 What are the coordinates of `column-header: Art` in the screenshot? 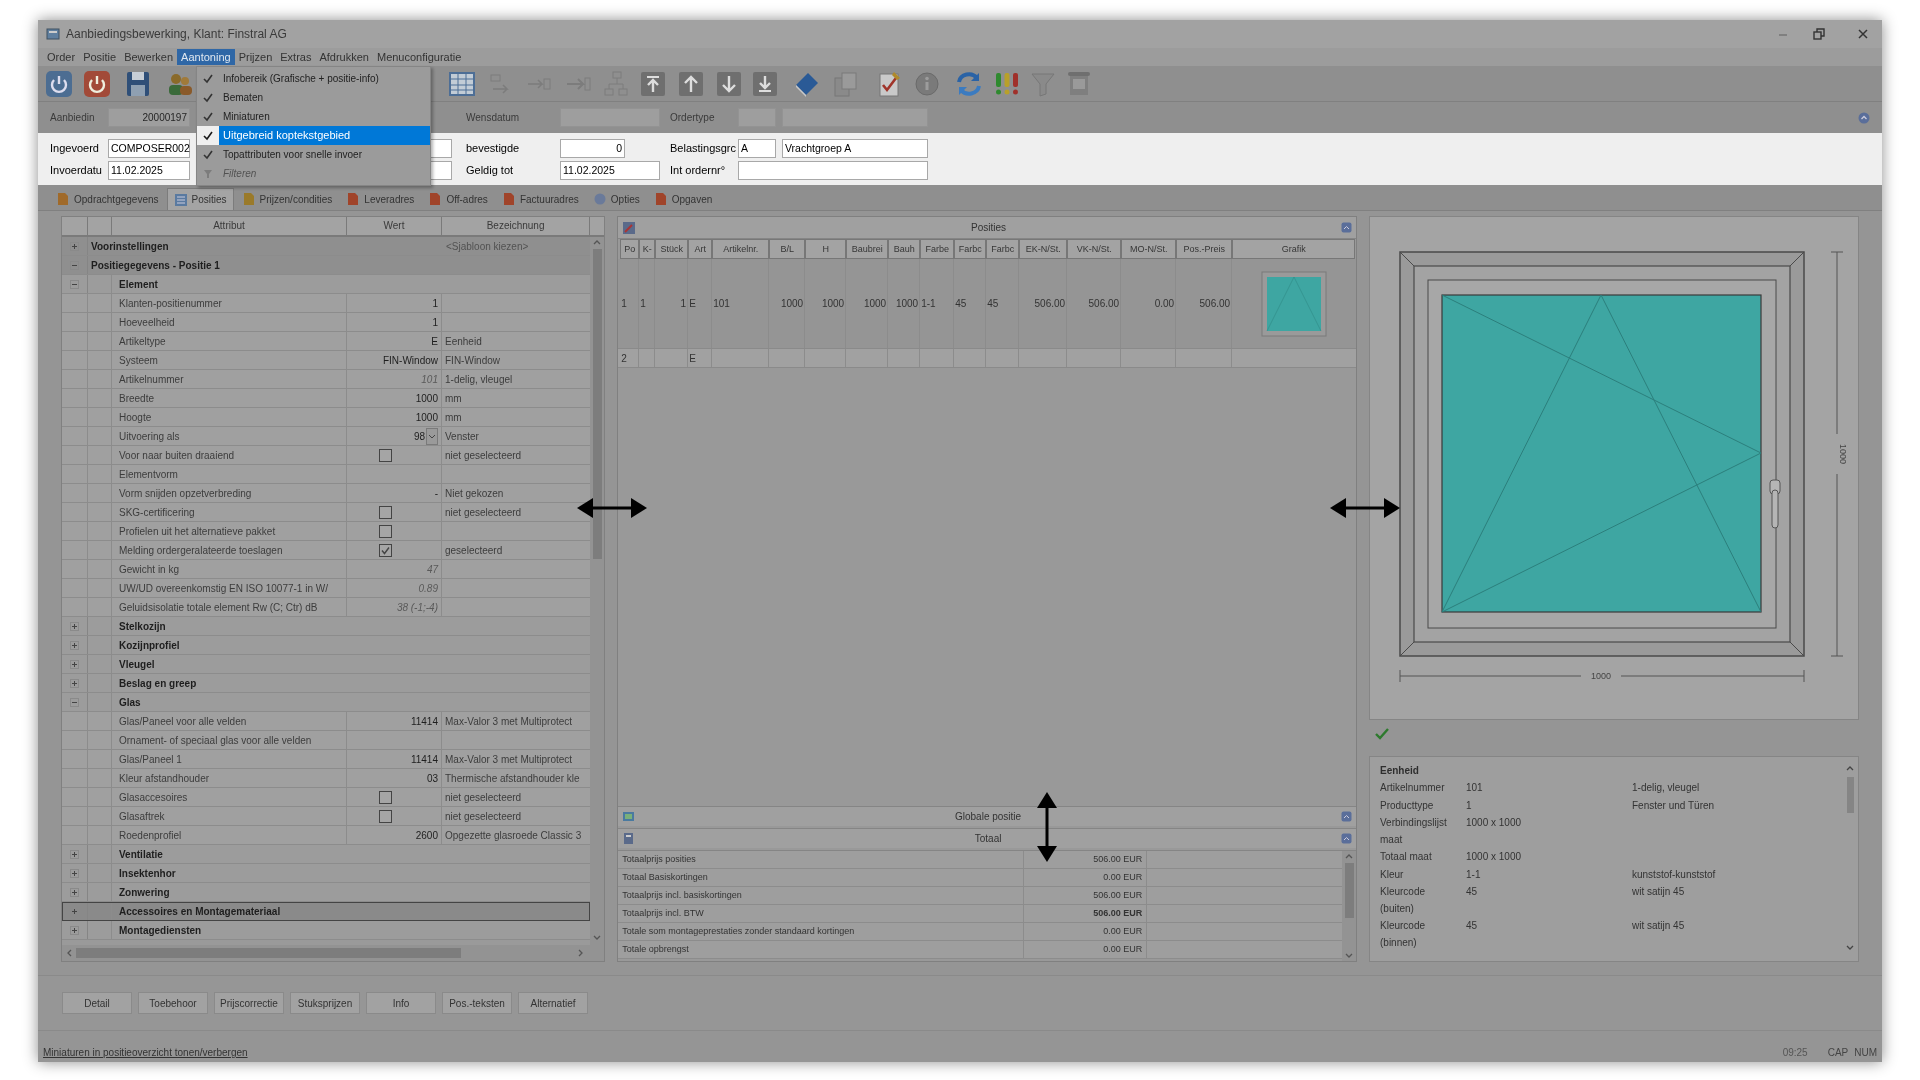 It's located at (700, 249).